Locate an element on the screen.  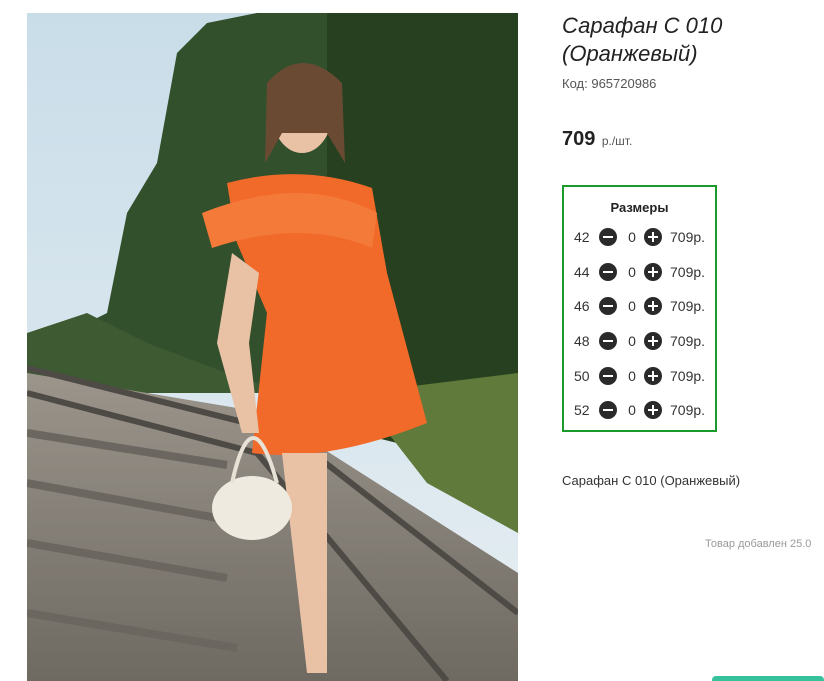
price-unit: р./шт. is located at coordinates (617, 141).